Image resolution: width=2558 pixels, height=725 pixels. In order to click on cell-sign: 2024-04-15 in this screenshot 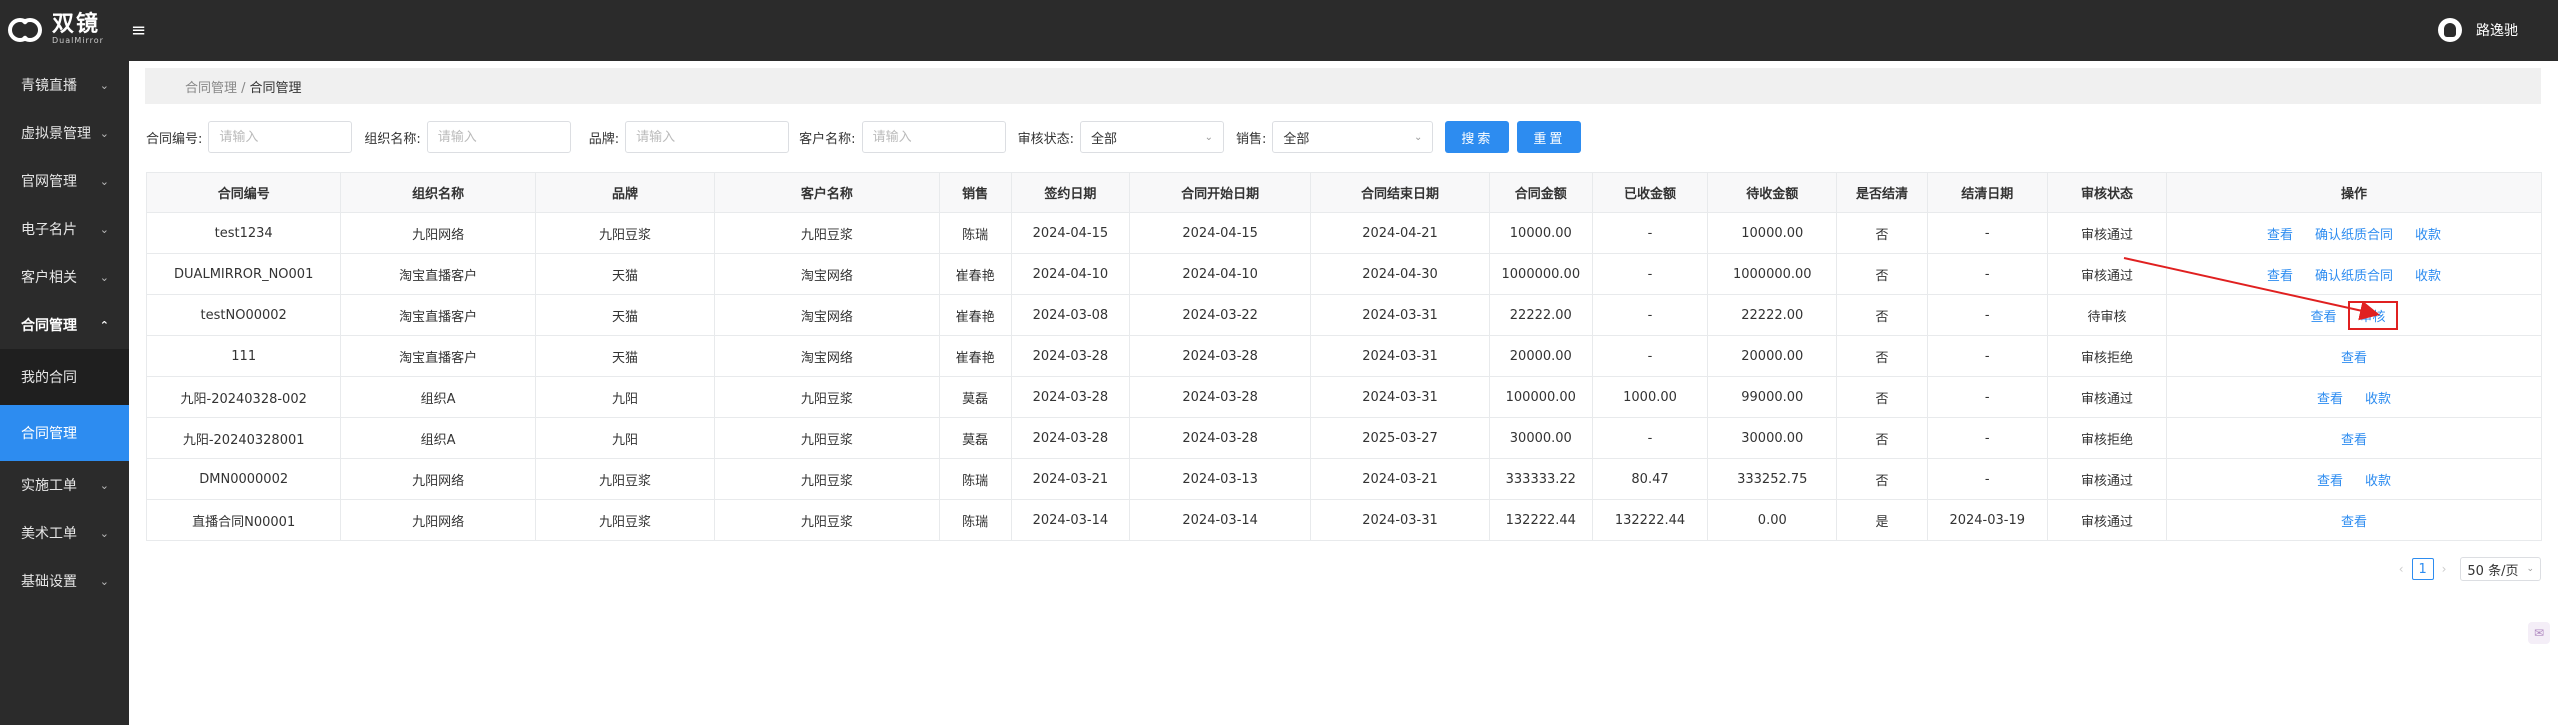, I will do `click(1070, 233)`.